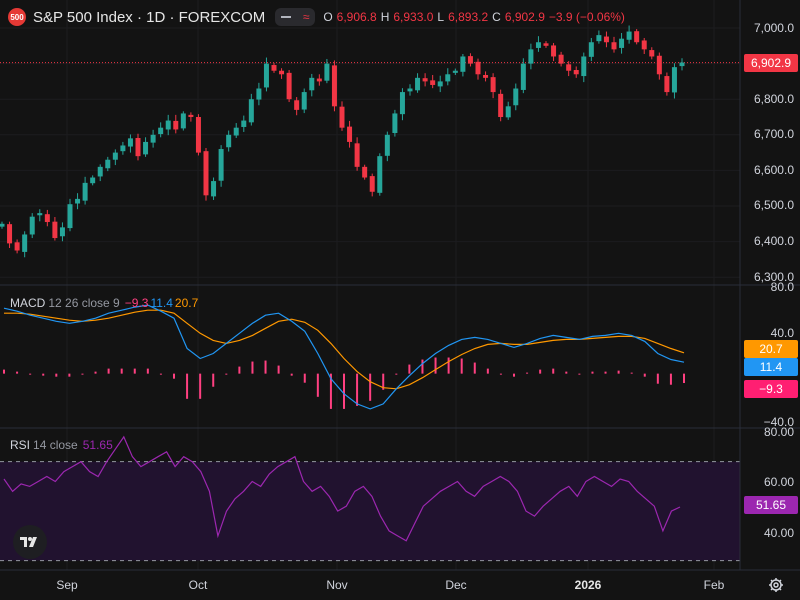 The width and height of the screenshot is (800, 600). What do you see at coordinates (97, 445) in the screenshot?
I see `rsi-value: 51.65` at bounding box center [97, 445].